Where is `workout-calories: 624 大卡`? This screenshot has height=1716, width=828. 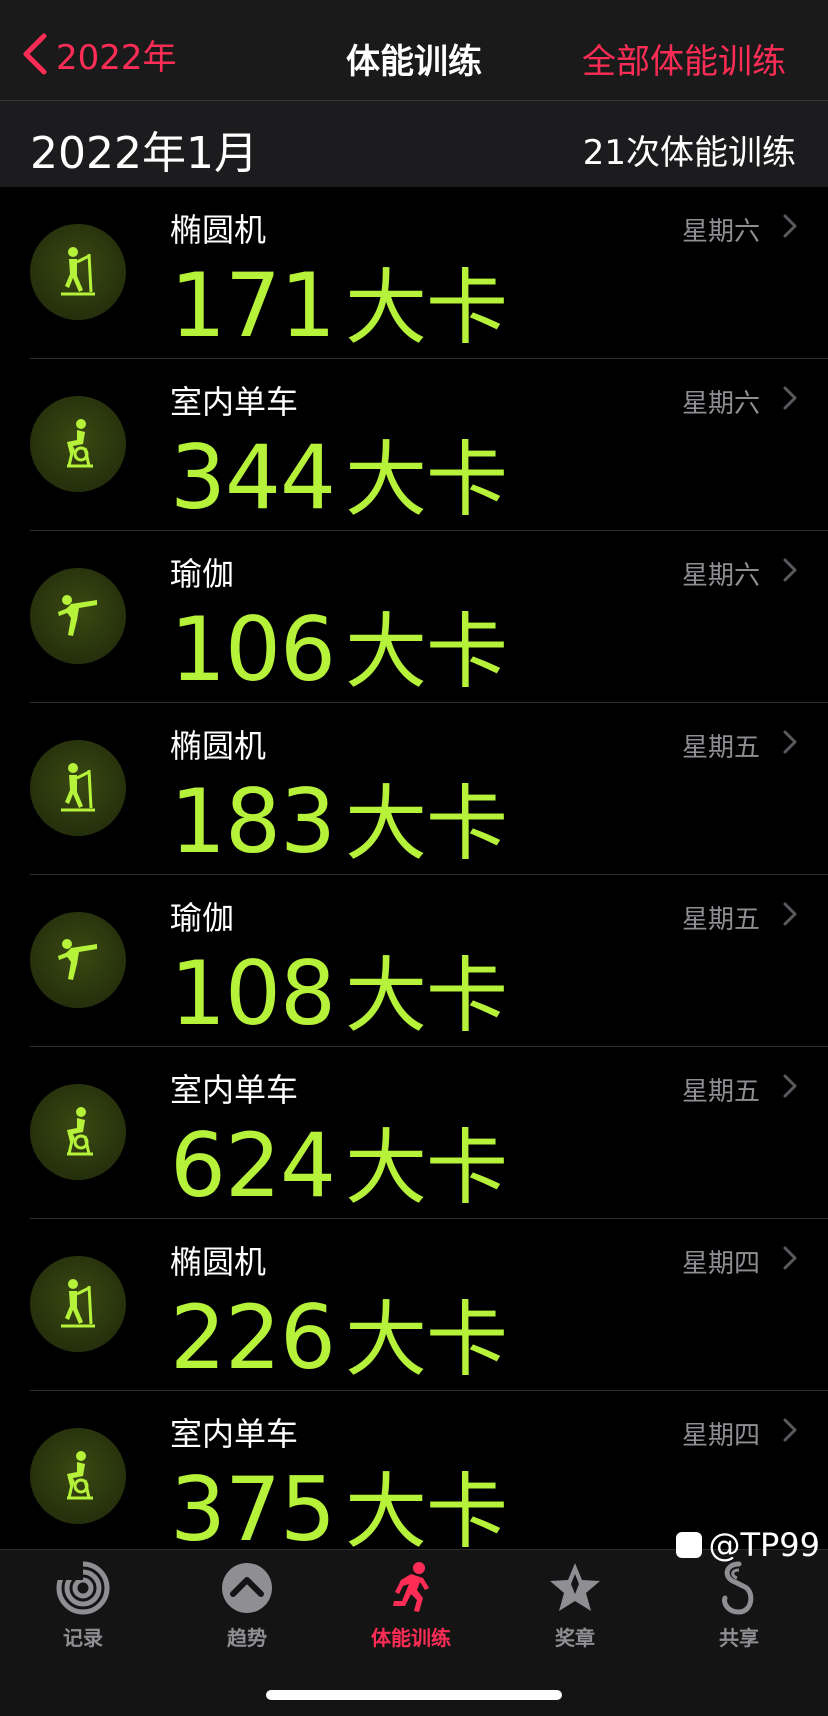
workout-calories: 624 大卡 is located at coordinates (339, 1160).